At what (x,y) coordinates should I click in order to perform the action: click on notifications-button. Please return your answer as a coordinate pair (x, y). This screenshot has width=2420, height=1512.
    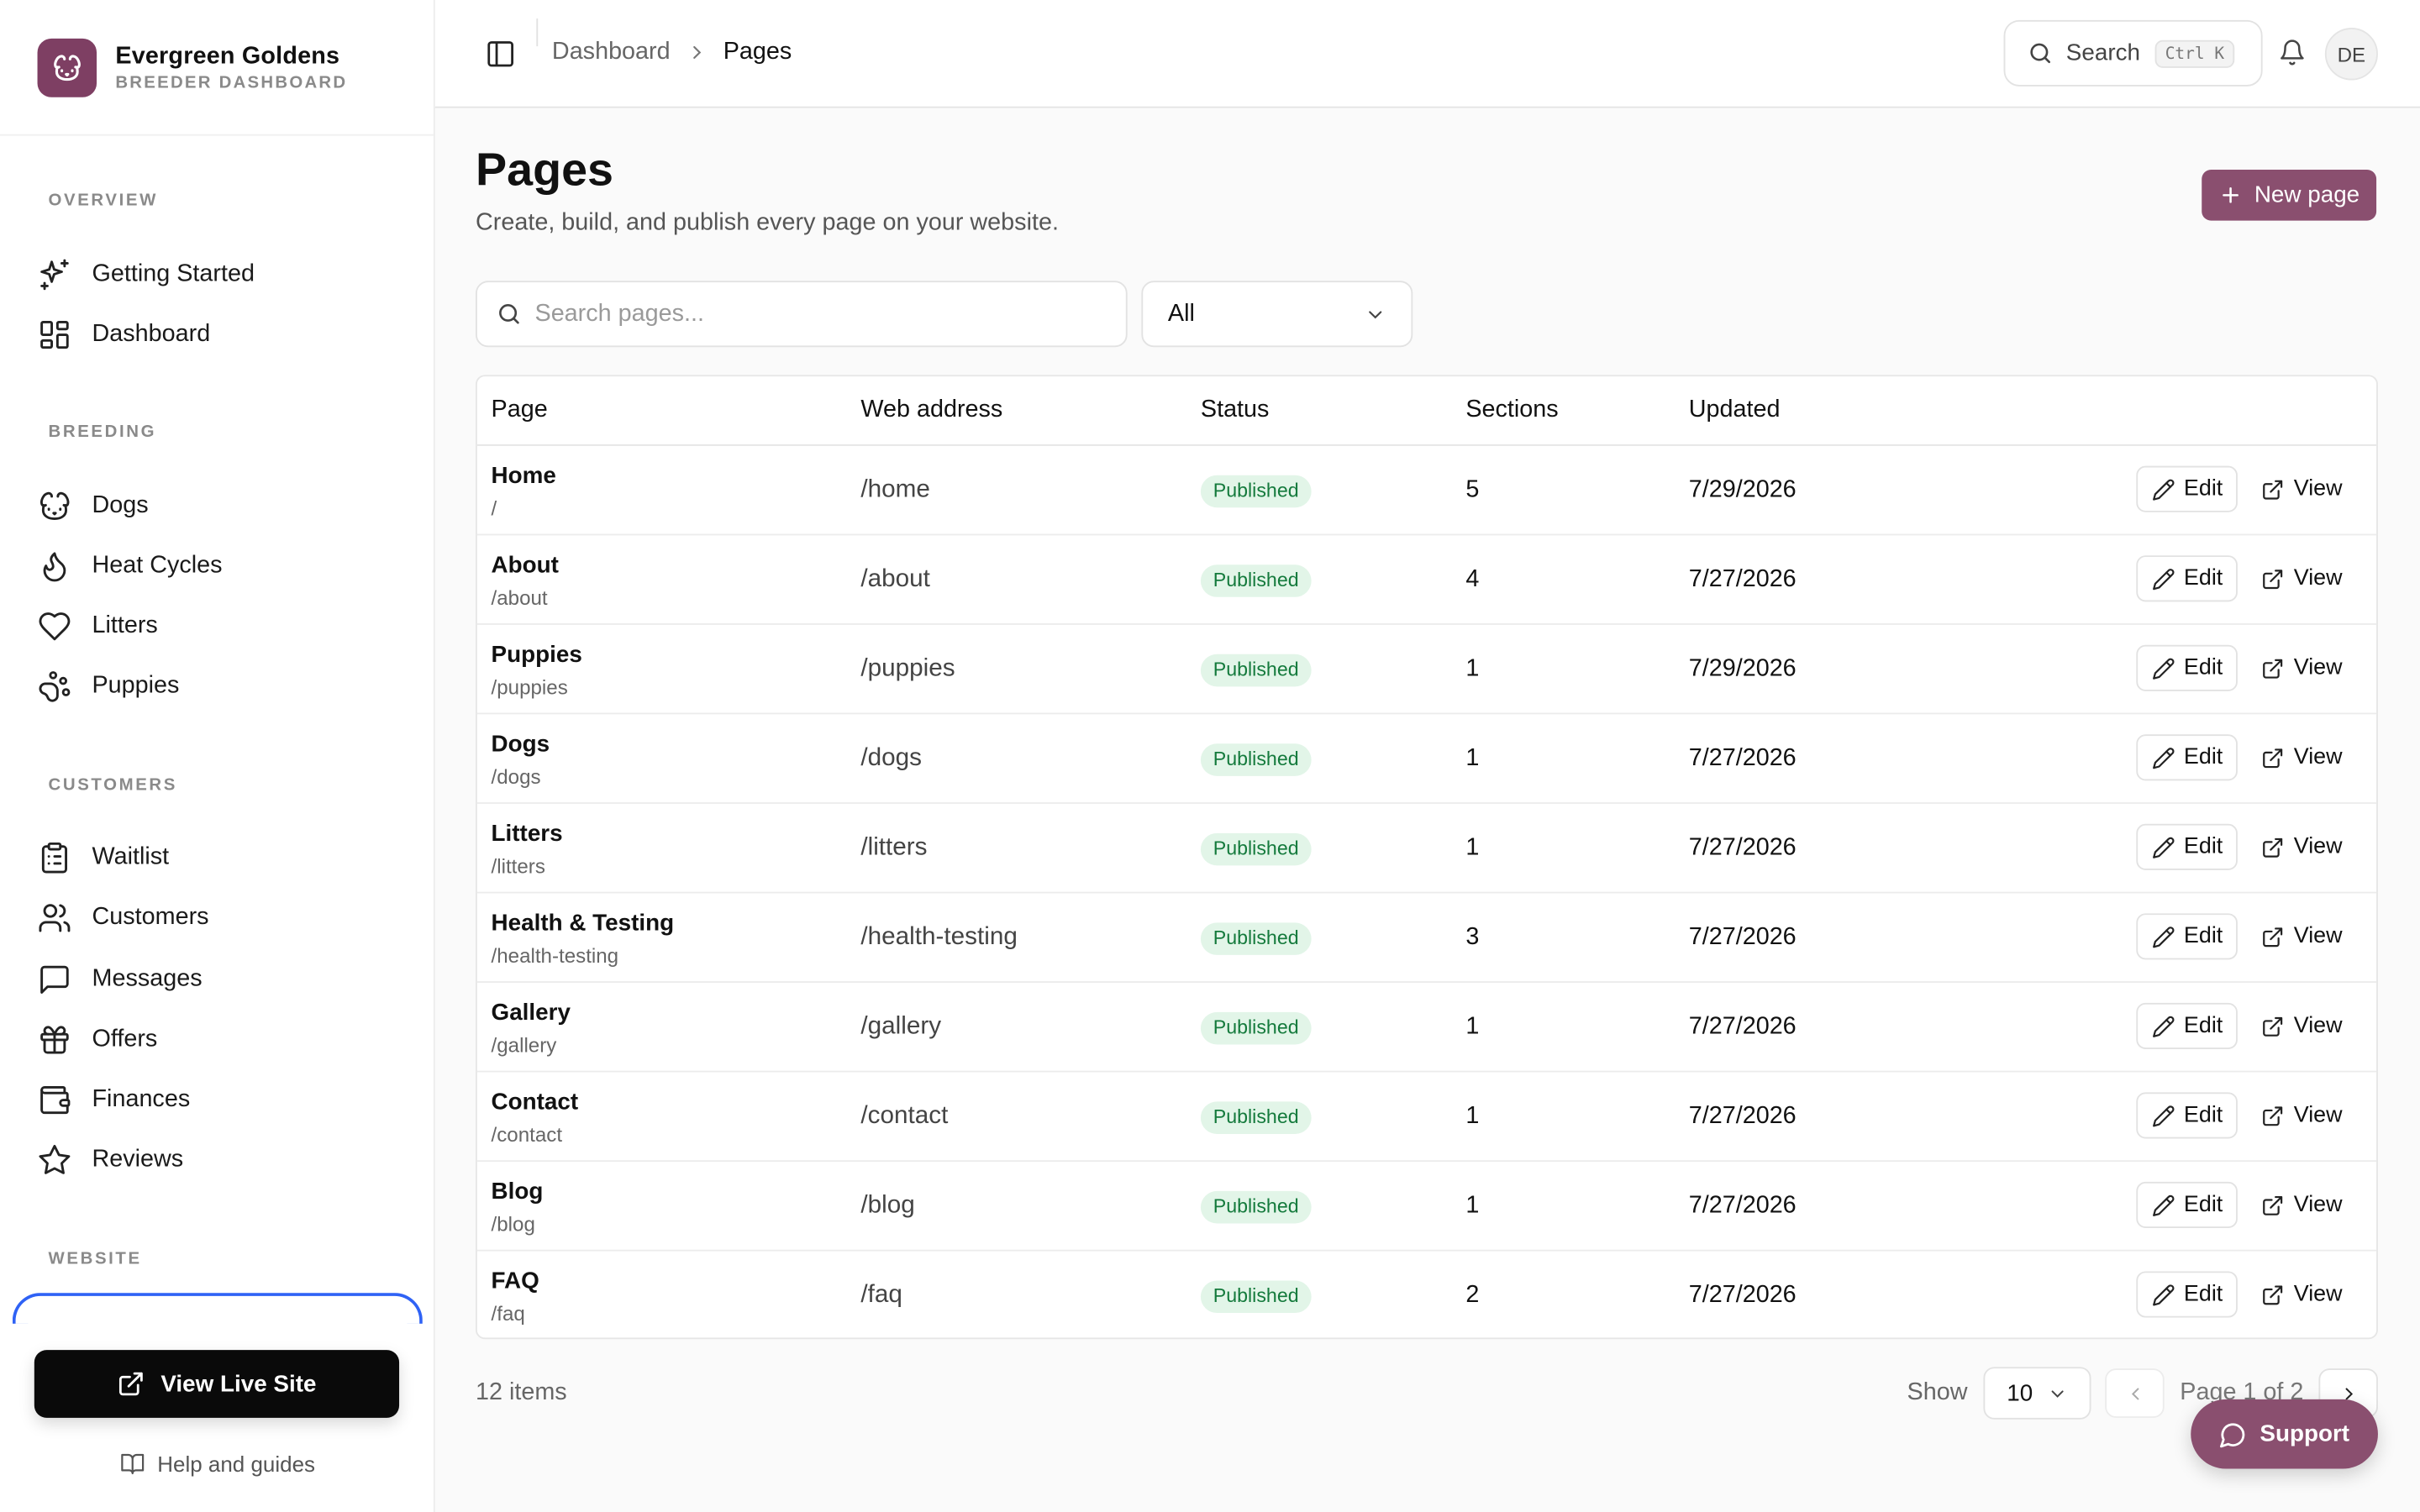
    Looking at the image, I should click on (2292, 52).